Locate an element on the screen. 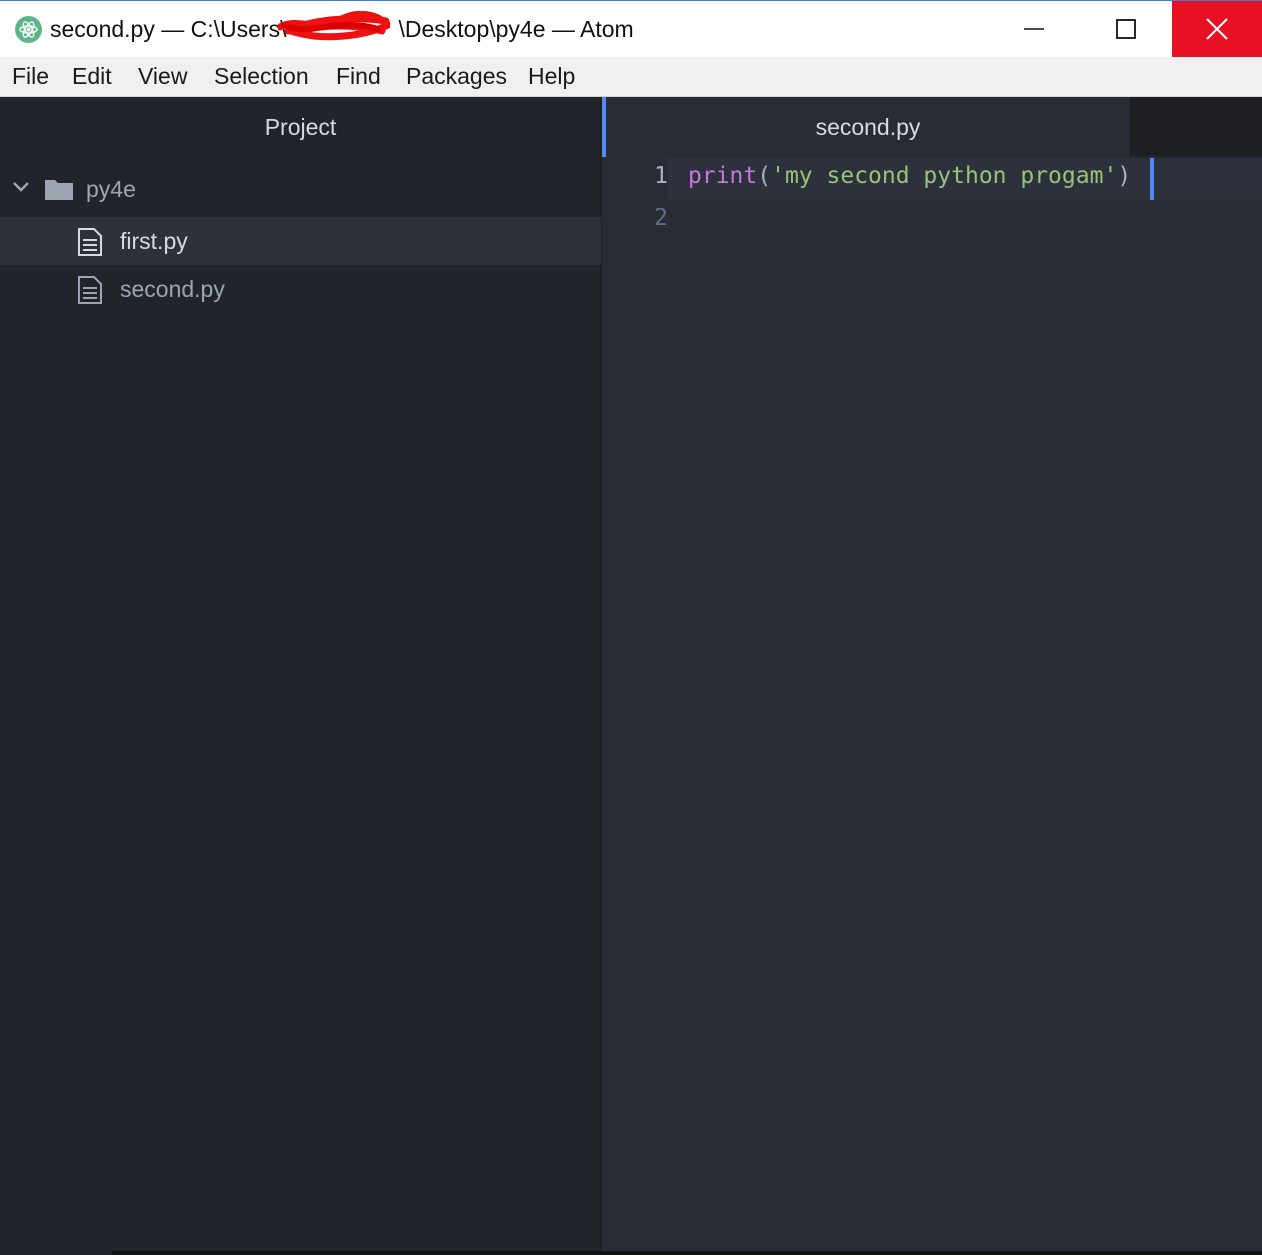 The image size is (1262, 1255). tree-header: Project is located at coordinates (300, 127).